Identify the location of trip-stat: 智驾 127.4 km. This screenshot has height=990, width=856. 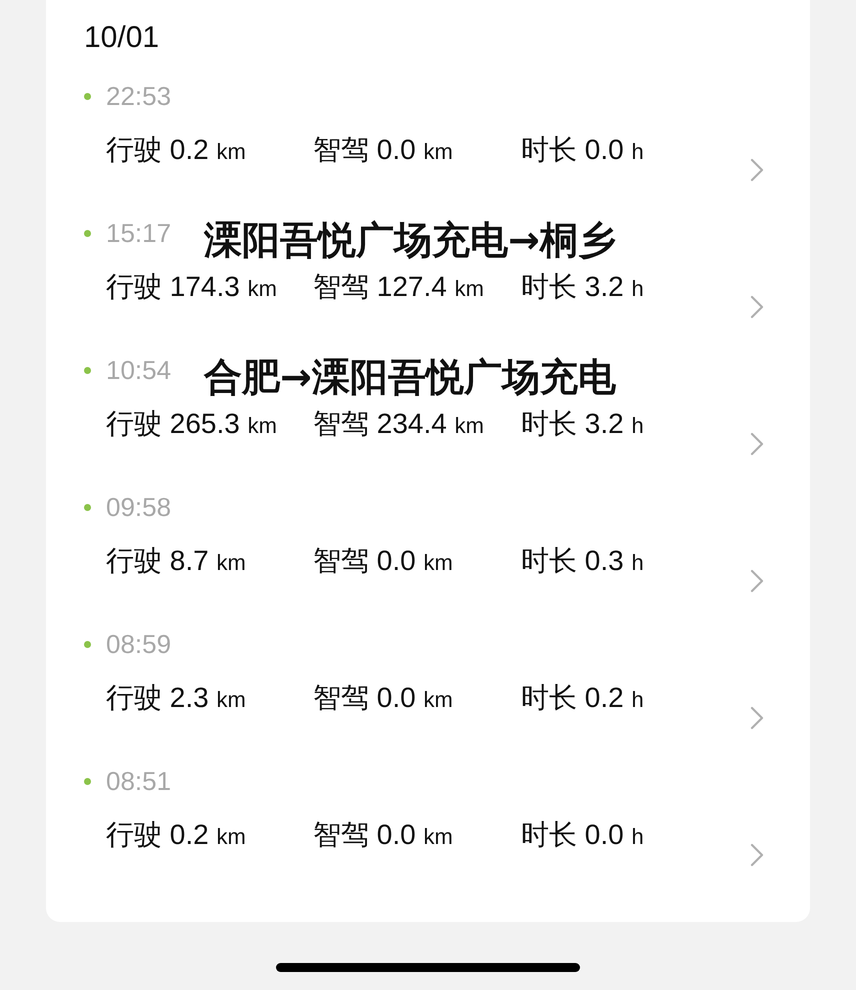
(399, 287).